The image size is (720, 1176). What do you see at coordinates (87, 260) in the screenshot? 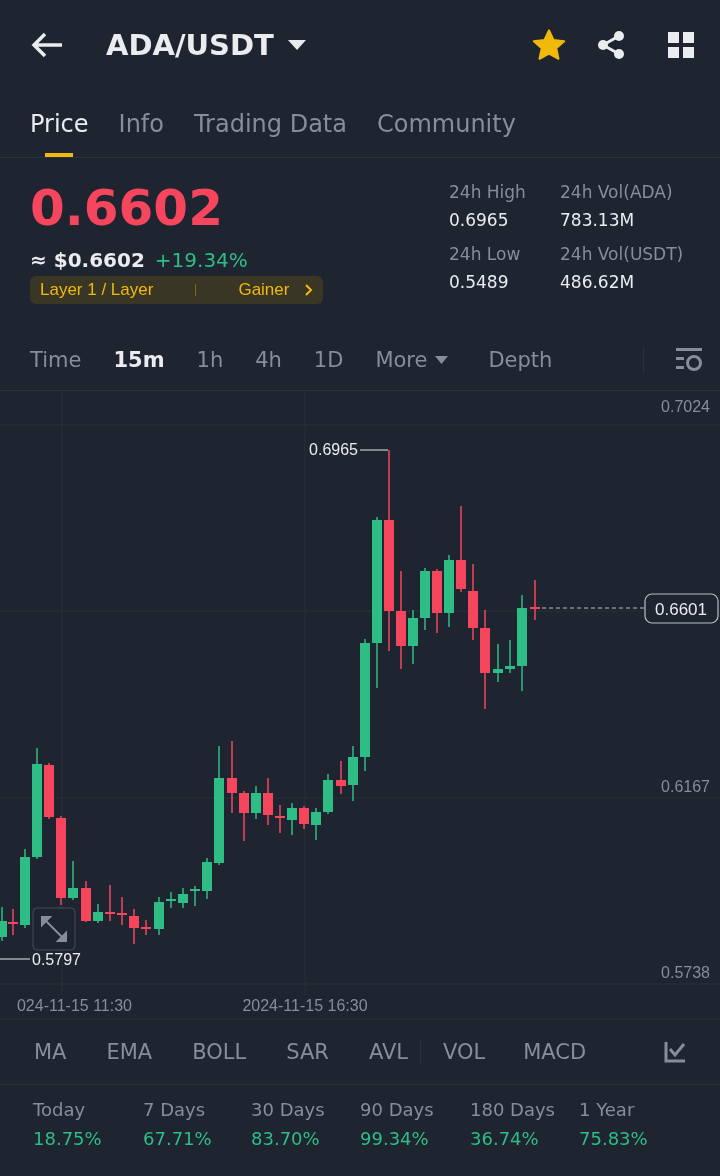
I see `usd-price: ≈ $0.6602` at bounding box center [87, 260].